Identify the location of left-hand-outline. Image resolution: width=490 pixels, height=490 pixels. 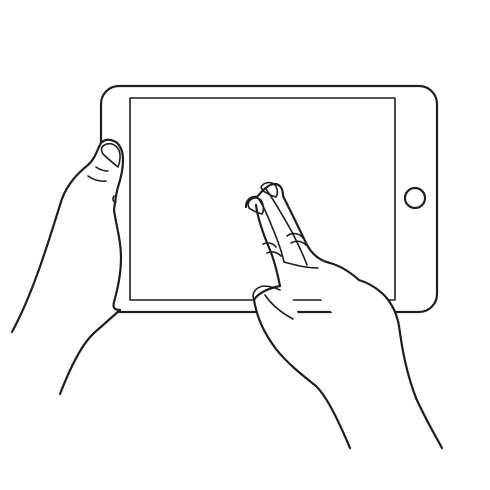
(67, 267).